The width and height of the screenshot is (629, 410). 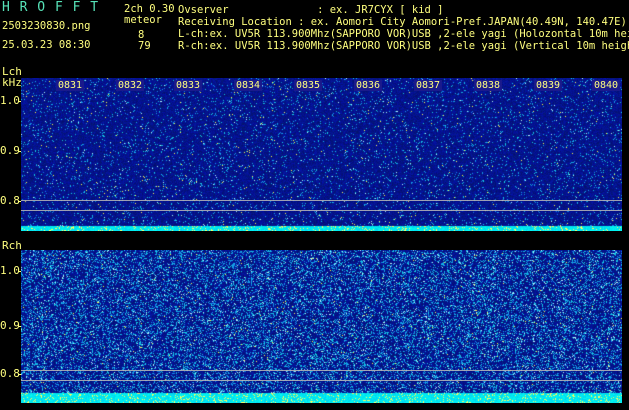 What do you see at coordinates (368, 85) in the screenshot?
I see `time-label-0836: 0836` at bounding box center [368, 85].